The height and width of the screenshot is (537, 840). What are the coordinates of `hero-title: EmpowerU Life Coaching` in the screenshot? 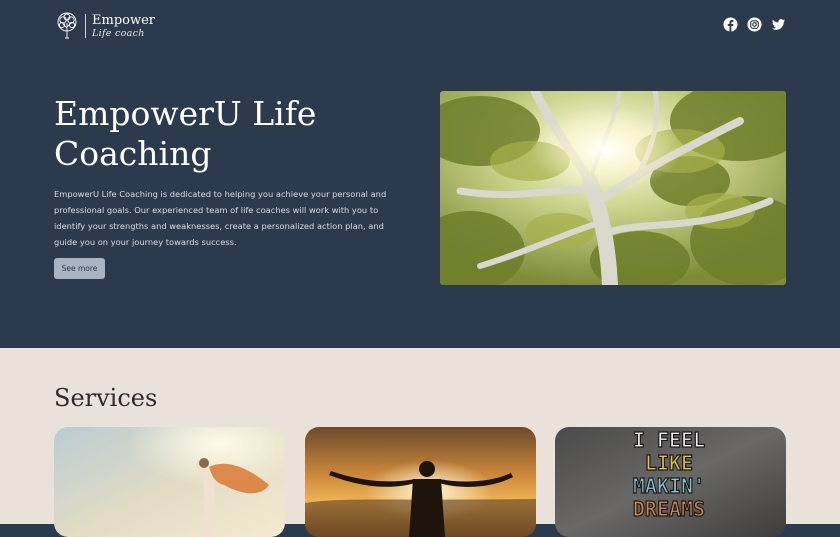 It's located at (185, 133).